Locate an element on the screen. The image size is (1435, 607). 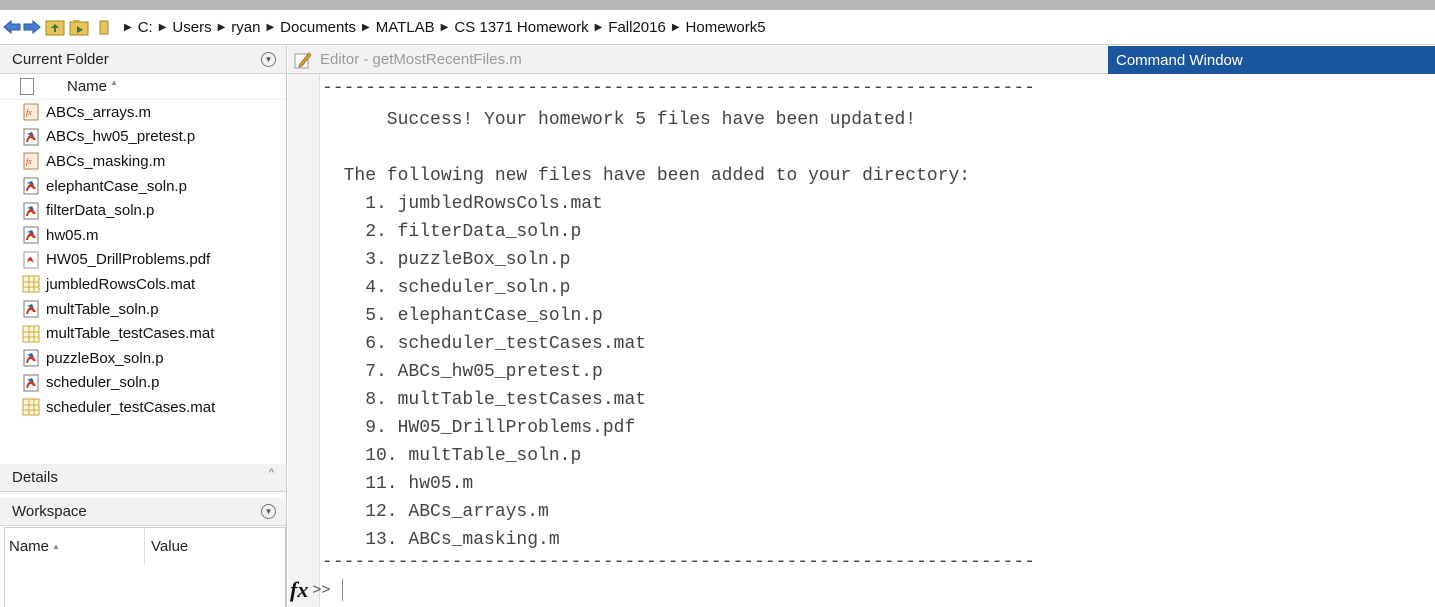
panel-actions-icon: ▼ is located at coordinates (268, 59).